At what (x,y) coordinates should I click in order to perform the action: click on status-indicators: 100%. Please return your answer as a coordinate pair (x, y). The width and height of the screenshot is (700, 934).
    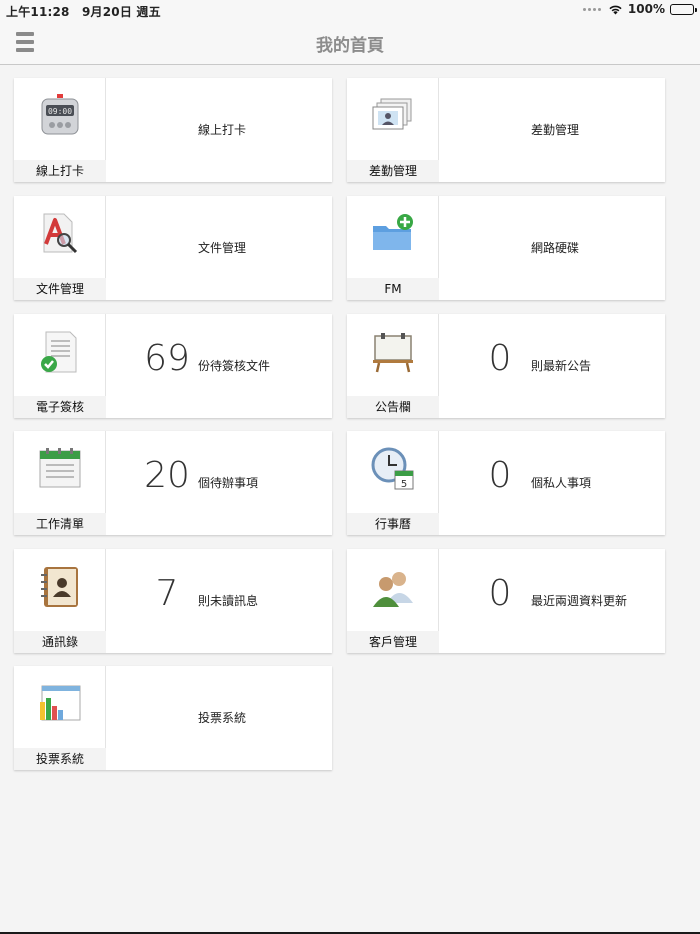
    Looking at the image, I should click on (639, 9).